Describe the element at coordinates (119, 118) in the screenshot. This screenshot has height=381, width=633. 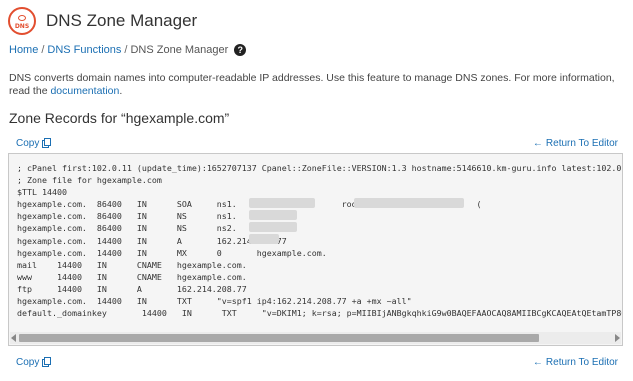
I see `zone-records-title: Zone Records for “hgexample.com”` at that location.